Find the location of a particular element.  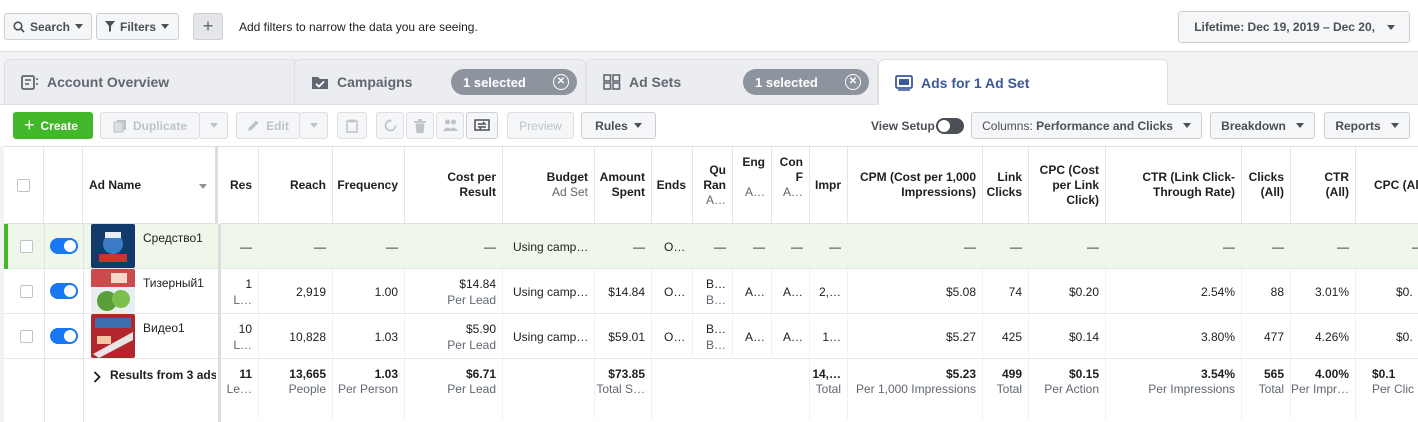

edit-label: Edit is located at coordinates (277, 125).